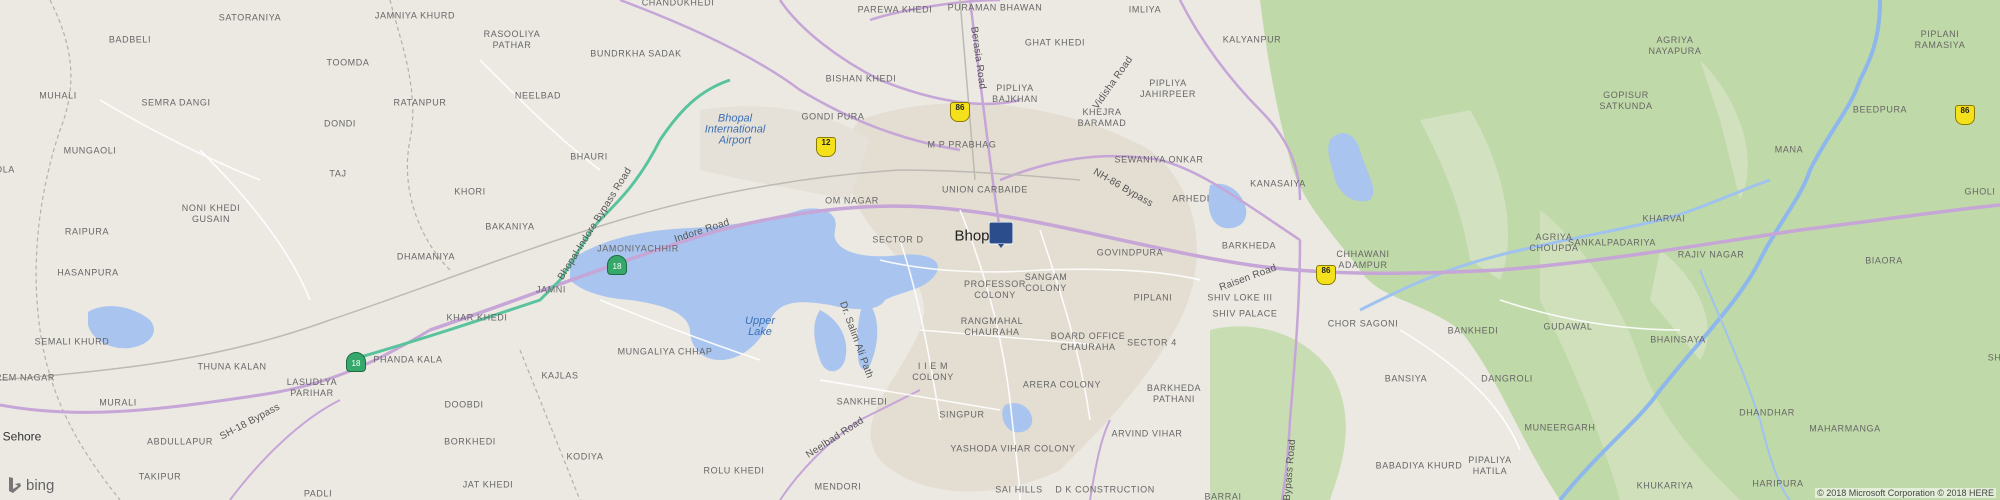 The height and width of the screenshot is (500, 2000). Describe the element at coordinates (338, 173) in the screenshot. I see `place-label-taj: TAJ` at that location.